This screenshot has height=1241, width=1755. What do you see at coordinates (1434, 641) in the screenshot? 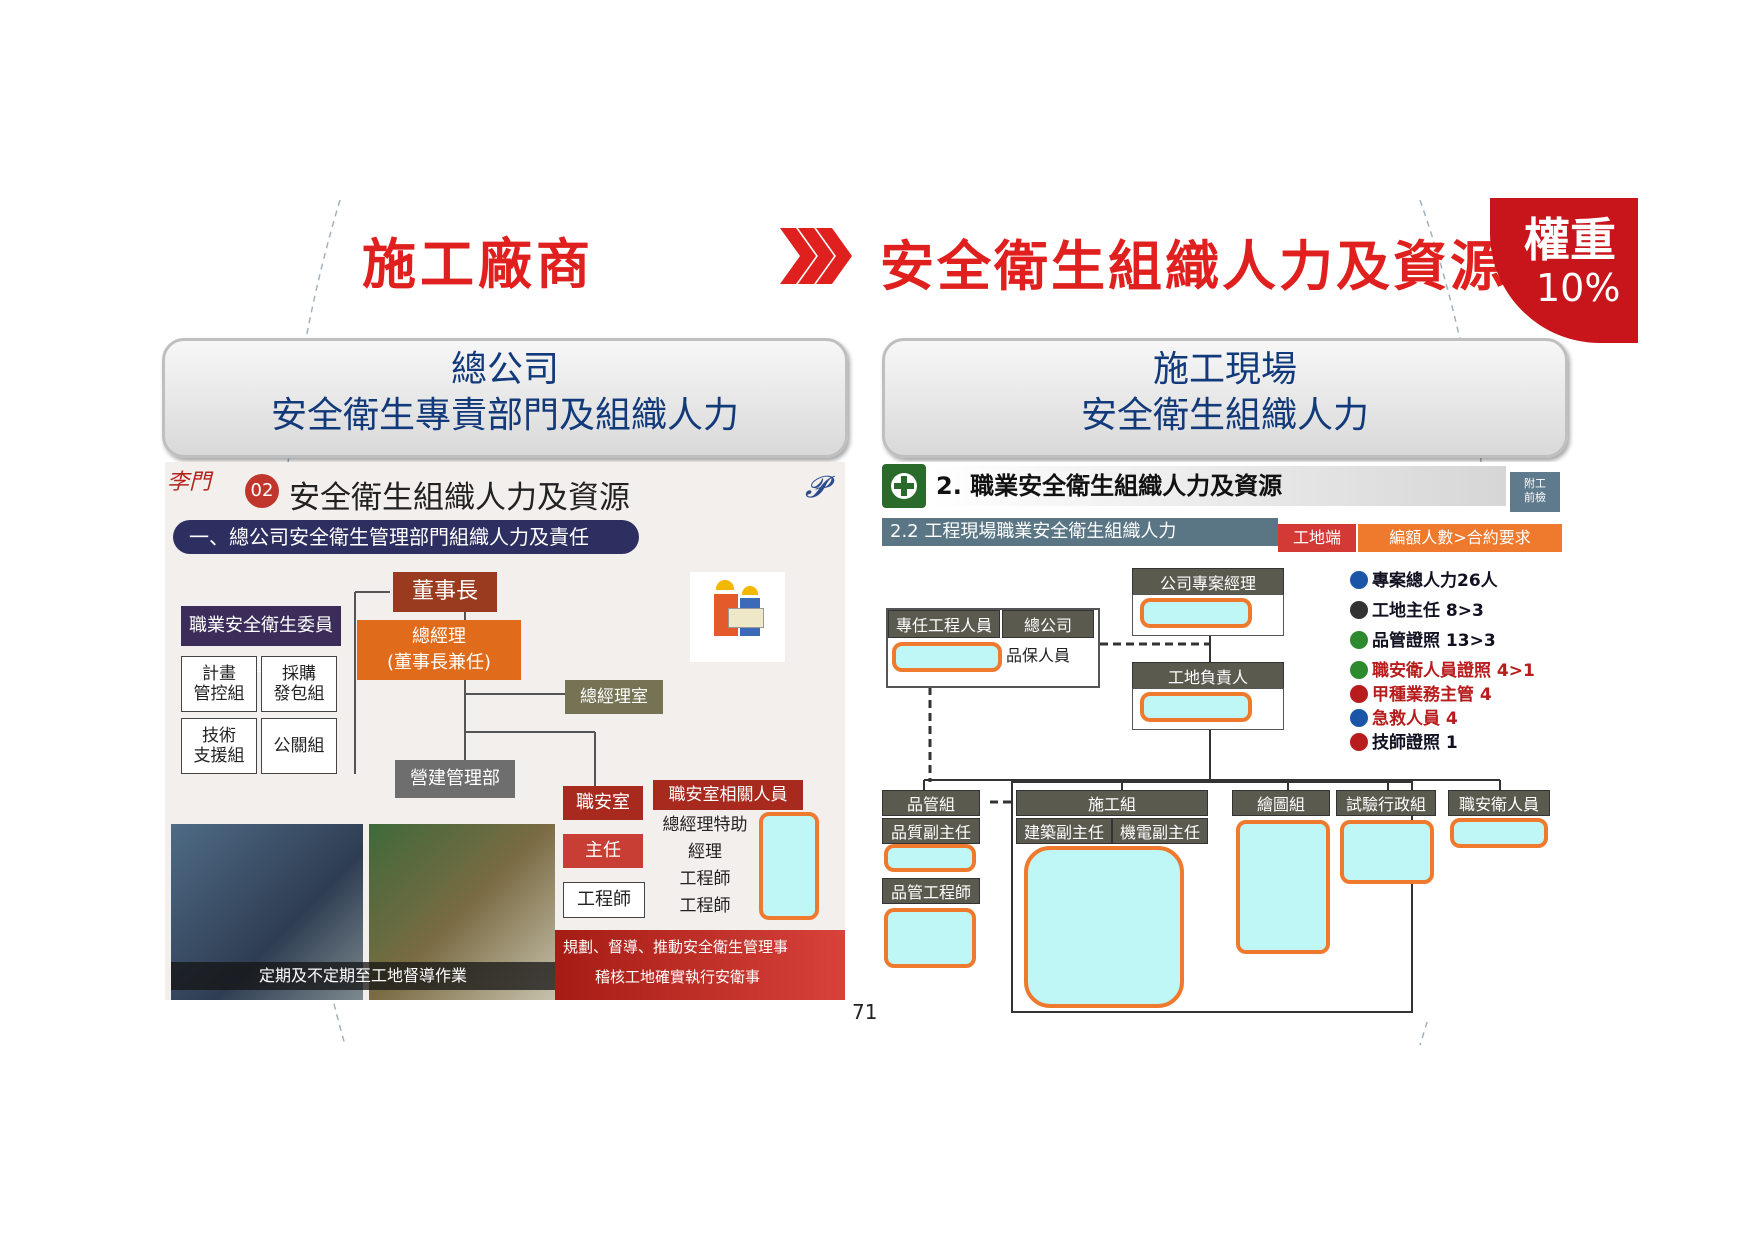
I see `legend-text: 品管證照 13>3` at bounding box center [1434, 641].